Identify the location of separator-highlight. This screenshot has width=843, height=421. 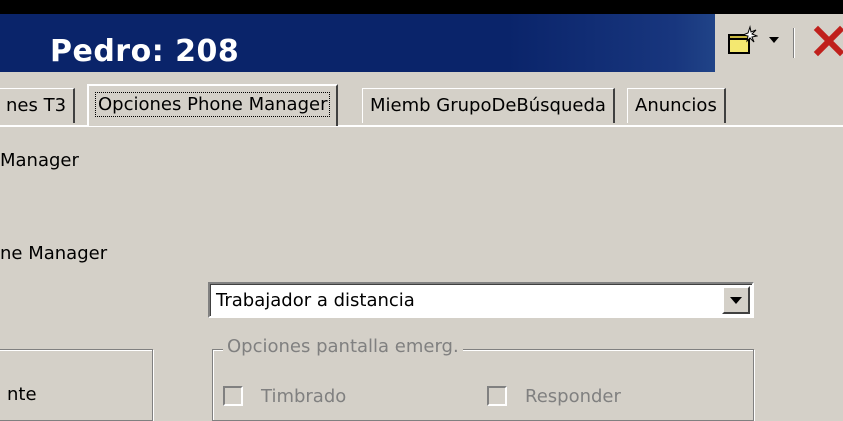
(794, 43).